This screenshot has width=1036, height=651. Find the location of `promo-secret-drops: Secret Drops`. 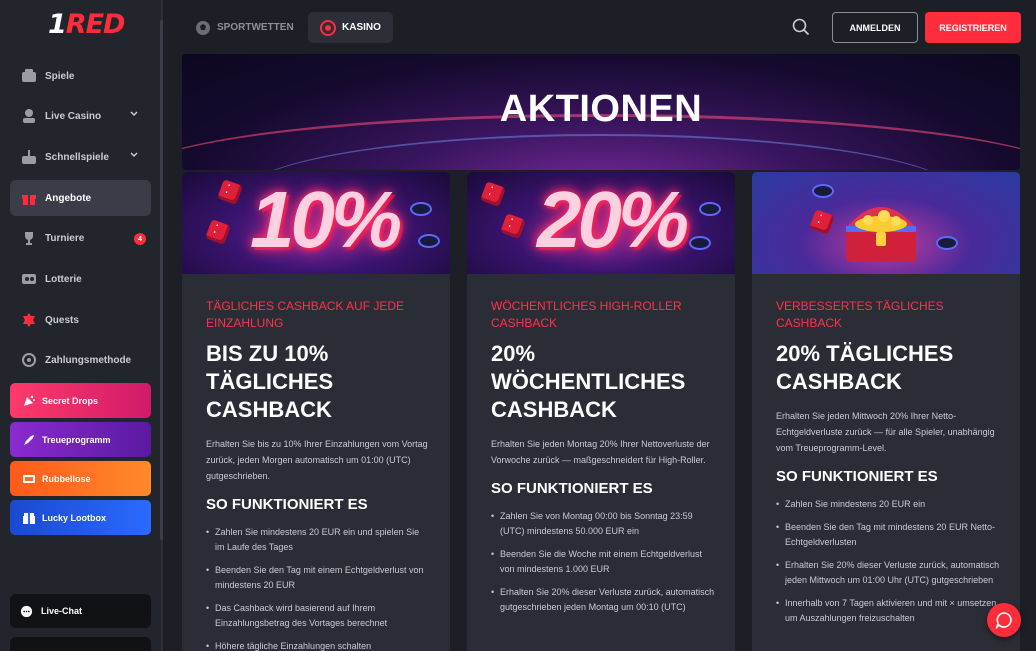

promo-secret-drops: Secret Drops is located at coordinates (80, 400).